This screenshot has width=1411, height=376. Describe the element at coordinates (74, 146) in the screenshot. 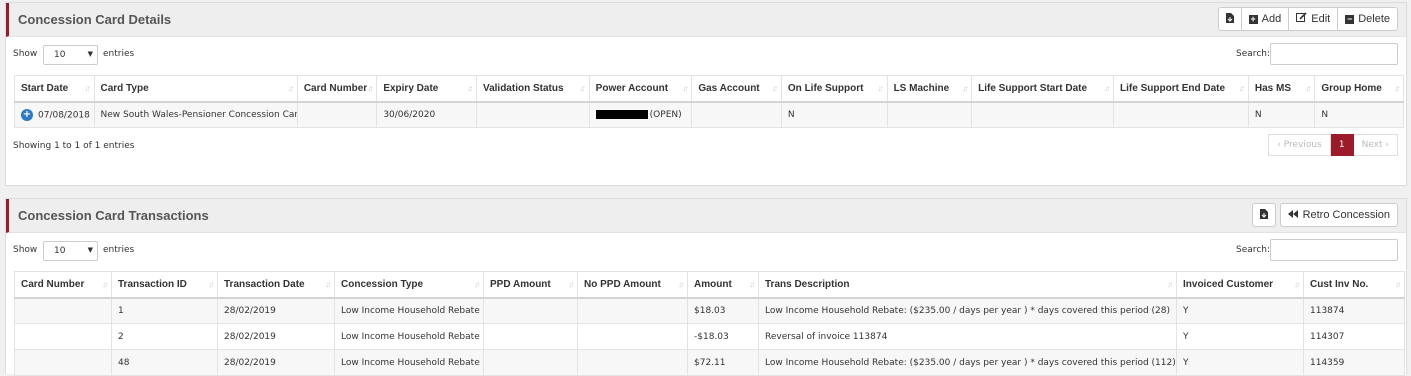

I see `table-info: Showing 1 to 1 of 1 entries` at that location.